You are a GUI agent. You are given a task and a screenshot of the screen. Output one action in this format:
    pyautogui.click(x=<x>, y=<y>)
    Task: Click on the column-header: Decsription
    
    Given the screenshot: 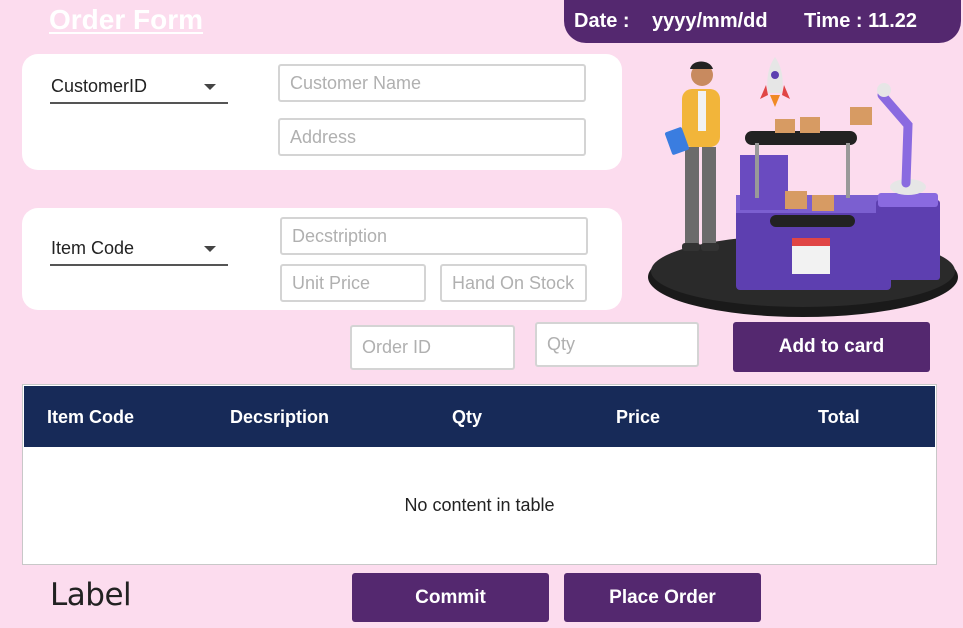 What is the action you would take?
    pyautogui.click(x=279, y=417)
    